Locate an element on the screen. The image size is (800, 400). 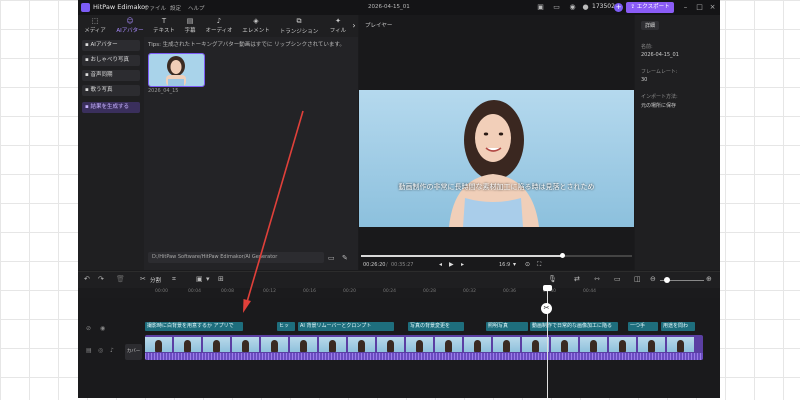
annotation-arrow is located at coordinates (273, 211).